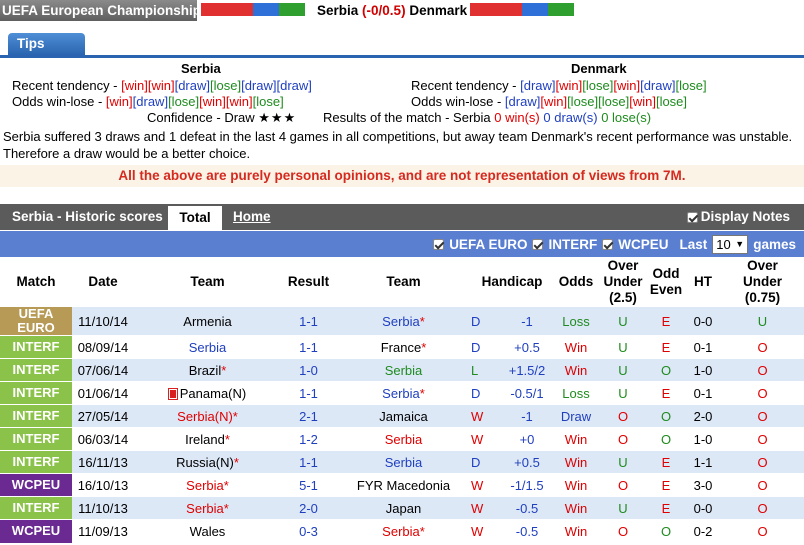 This screenshot has width=804, height=545. I want to click on tips-away-name: Denmark, so click(599, 68).